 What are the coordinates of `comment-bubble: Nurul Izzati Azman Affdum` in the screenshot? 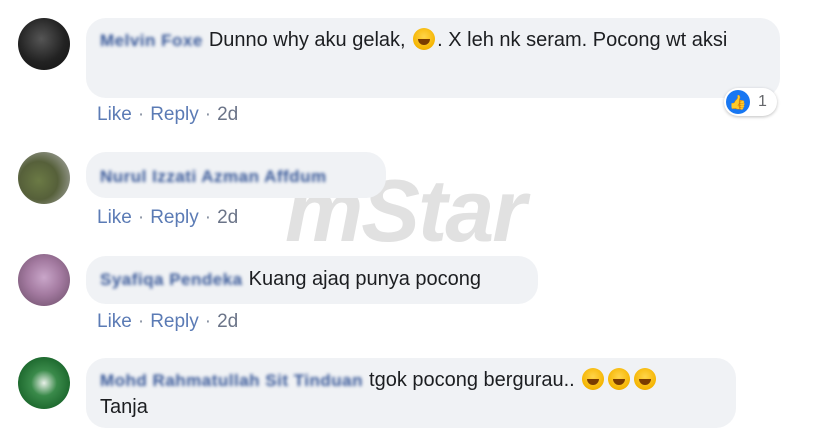 It's located at (236, 175).